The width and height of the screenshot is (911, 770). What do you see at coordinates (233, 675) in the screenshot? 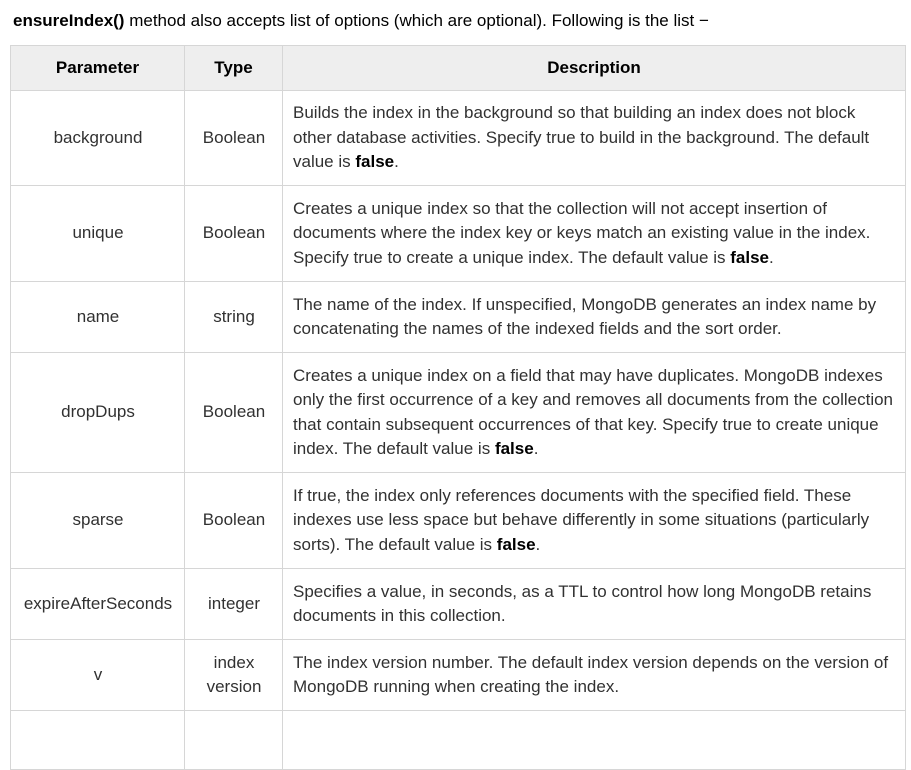
I see `type-cell: index version` at bounding box center [233, 675].